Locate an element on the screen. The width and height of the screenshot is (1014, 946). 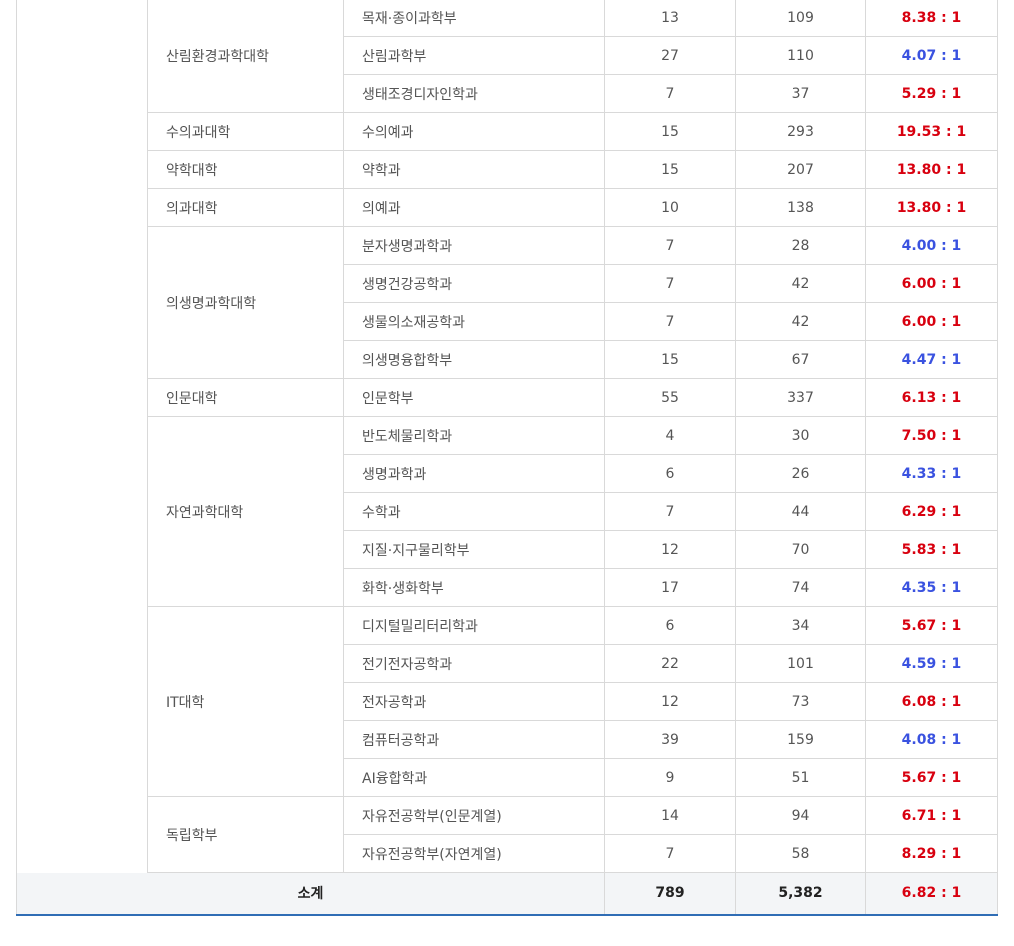
department-cell: 지질·지구물리학부 is located at coordinates (474, 549).